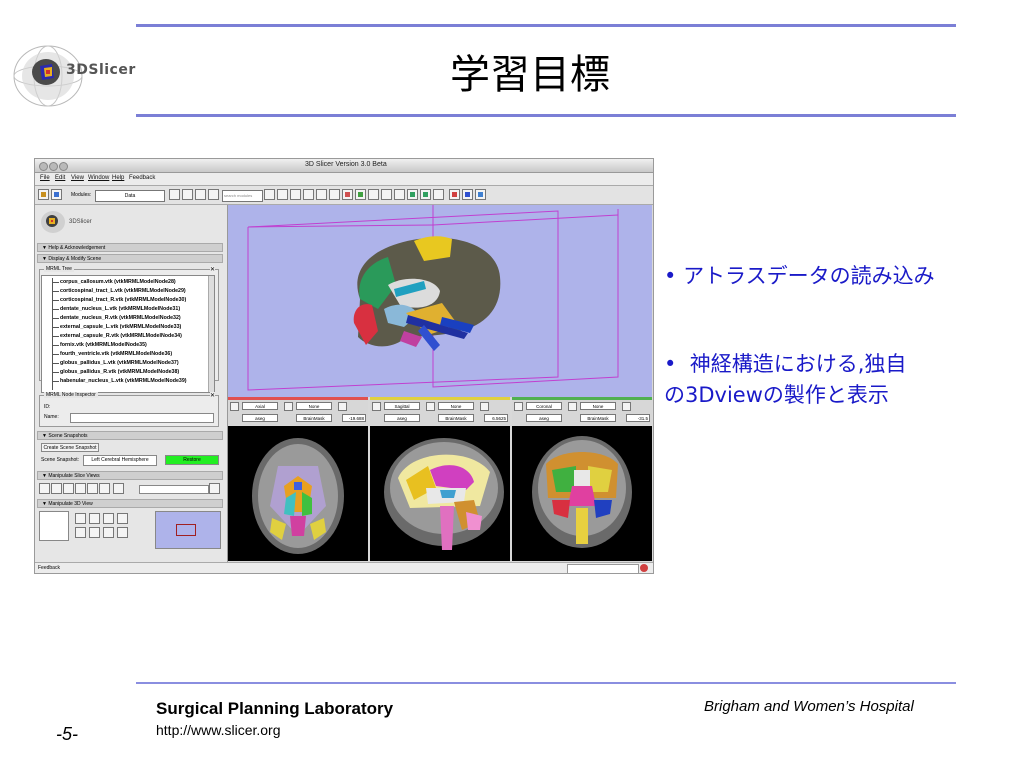 This screenshot has height=768, width=1024. Describe the element at coordinates (44, 488) in the screenshot. I see `slice-fit-icon` at that location.